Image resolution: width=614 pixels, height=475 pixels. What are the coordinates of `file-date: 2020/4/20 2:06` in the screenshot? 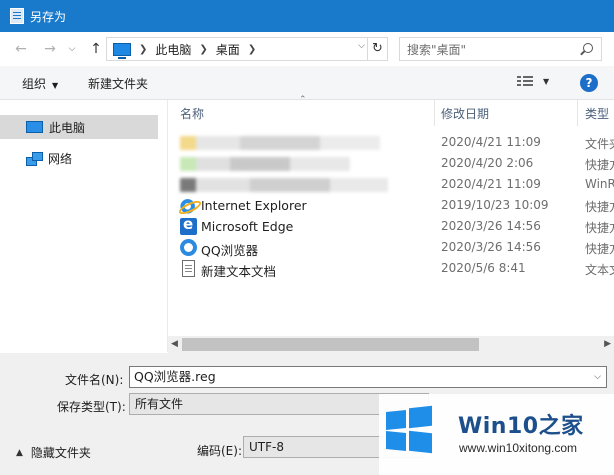 It's located at (487, 163).